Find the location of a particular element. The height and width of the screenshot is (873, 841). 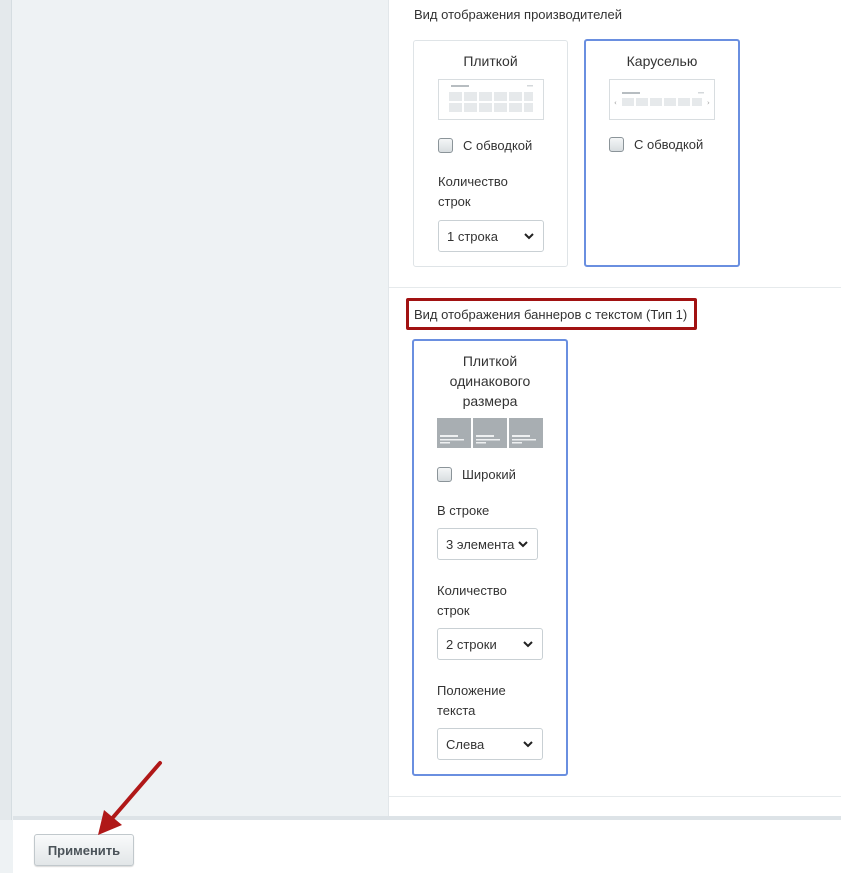

wide-checkbox is located at coordinates (444, 474).